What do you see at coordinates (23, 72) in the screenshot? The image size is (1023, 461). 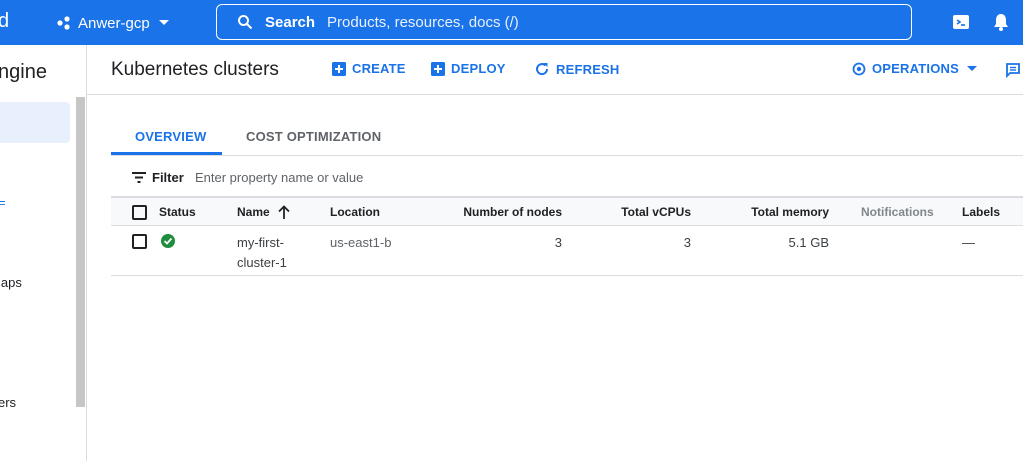 I see `sidebar-title-fragment: ngine` at bounding box center [23, 72].